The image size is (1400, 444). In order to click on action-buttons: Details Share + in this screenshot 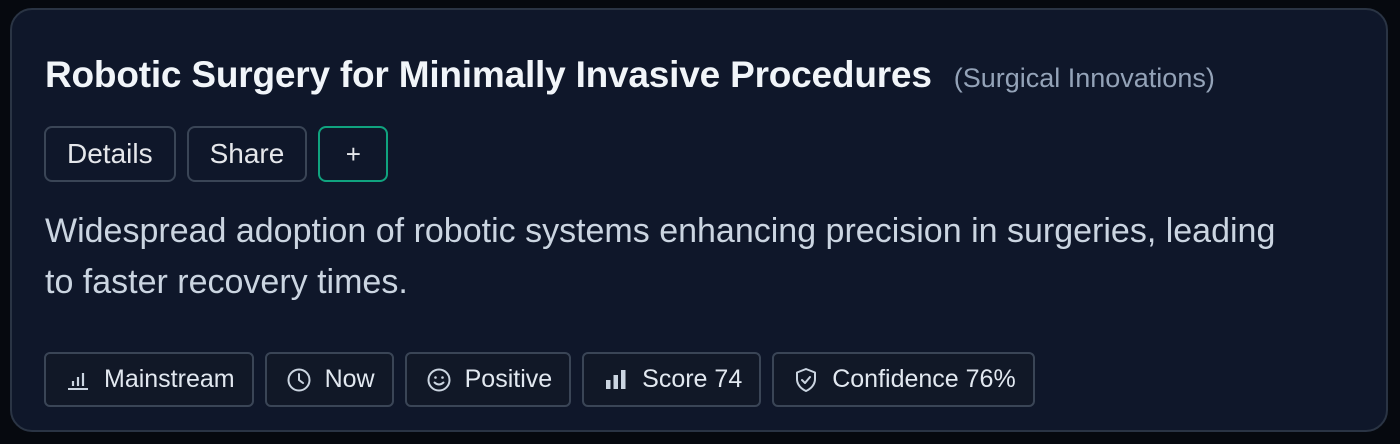, I will do `click(216, 154)`.